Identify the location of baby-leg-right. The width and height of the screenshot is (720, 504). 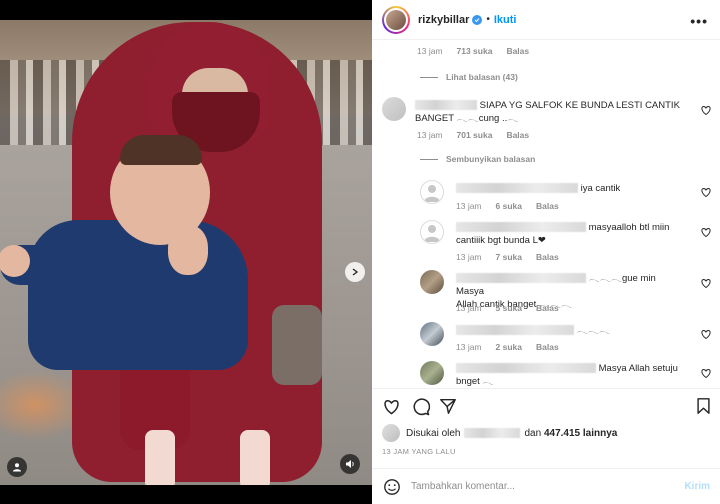
(255, 457).